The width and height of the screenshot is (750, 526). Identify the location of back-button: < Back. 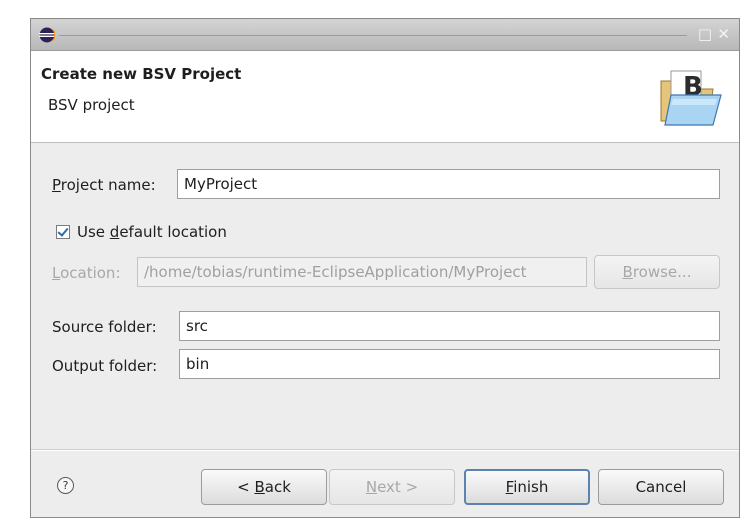
(264, 487).